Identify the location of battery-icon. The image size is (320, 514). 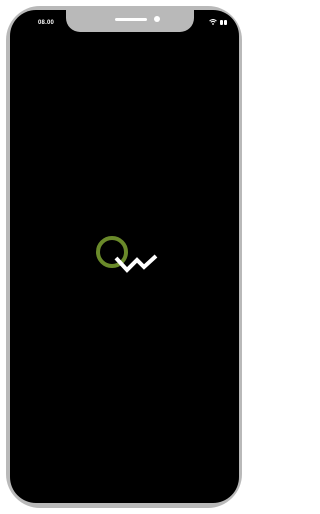
(223, 22).